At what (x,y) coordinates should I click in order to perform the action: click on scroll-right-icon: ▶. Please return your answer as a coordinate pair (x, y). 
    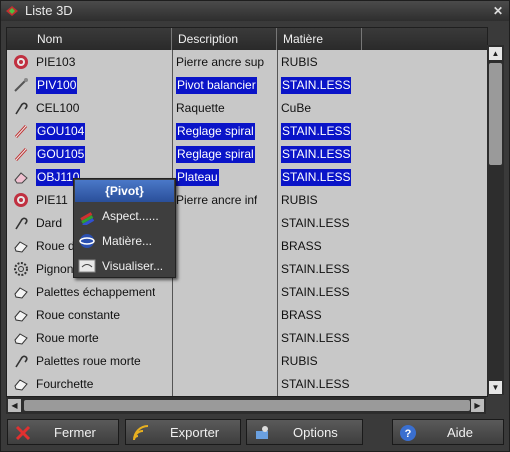
    Looking at the image, I should click on (477, 405).